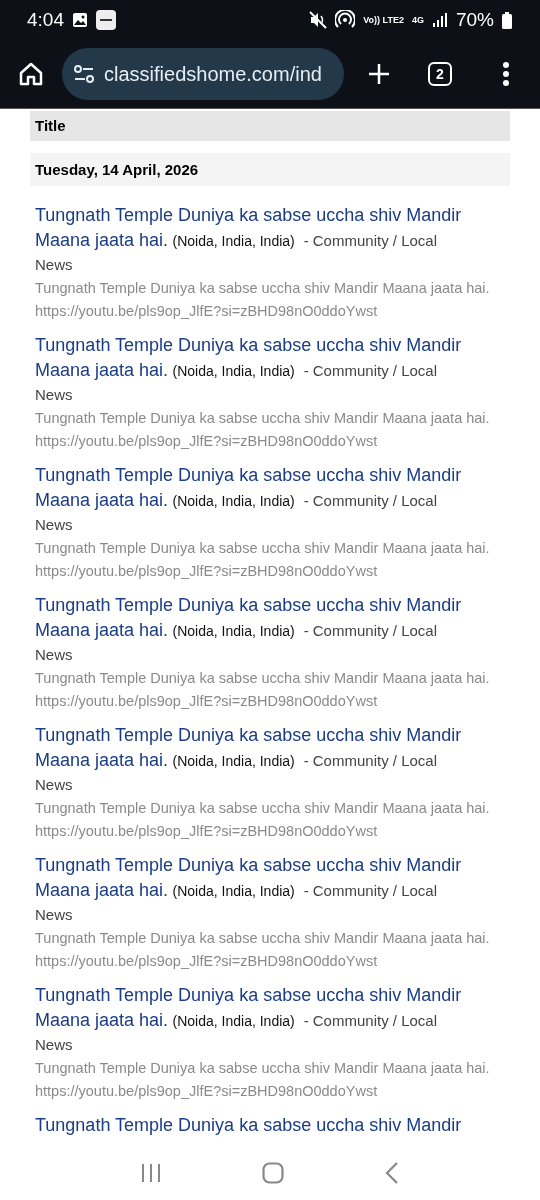 The width and height of the screenshot is (540, 1200). I want to click on tab-count-button: 2, so click(440, 74).